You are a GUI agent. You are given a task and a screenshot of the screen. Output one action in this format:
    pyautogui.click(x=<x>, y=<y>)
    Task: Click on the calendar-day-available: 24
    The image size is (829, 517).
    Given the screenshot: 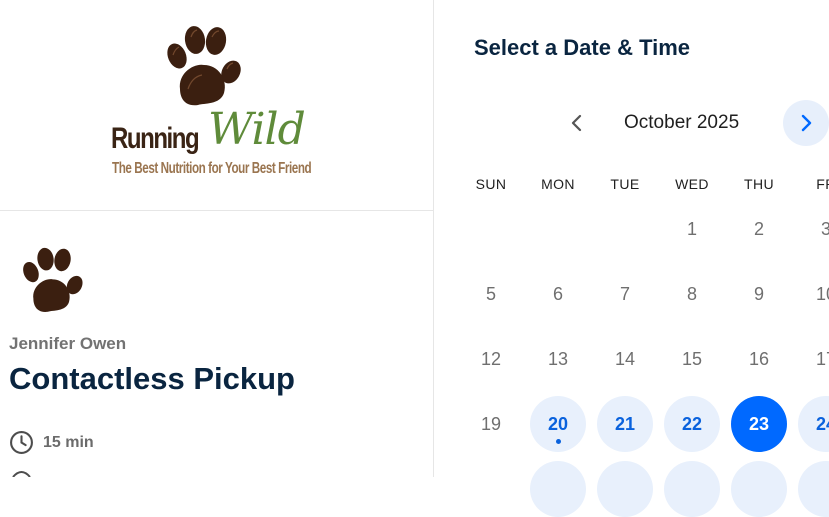 What is the action you would take?
    pyautogui.click(x=813, y=424)
    